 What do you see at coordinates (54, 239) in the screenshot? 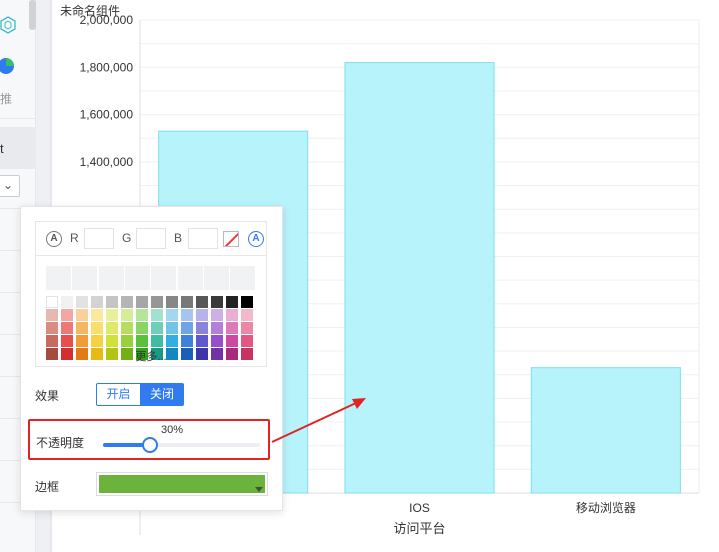
I see `auto-color-icon: A` at bounding box center [54, 239].